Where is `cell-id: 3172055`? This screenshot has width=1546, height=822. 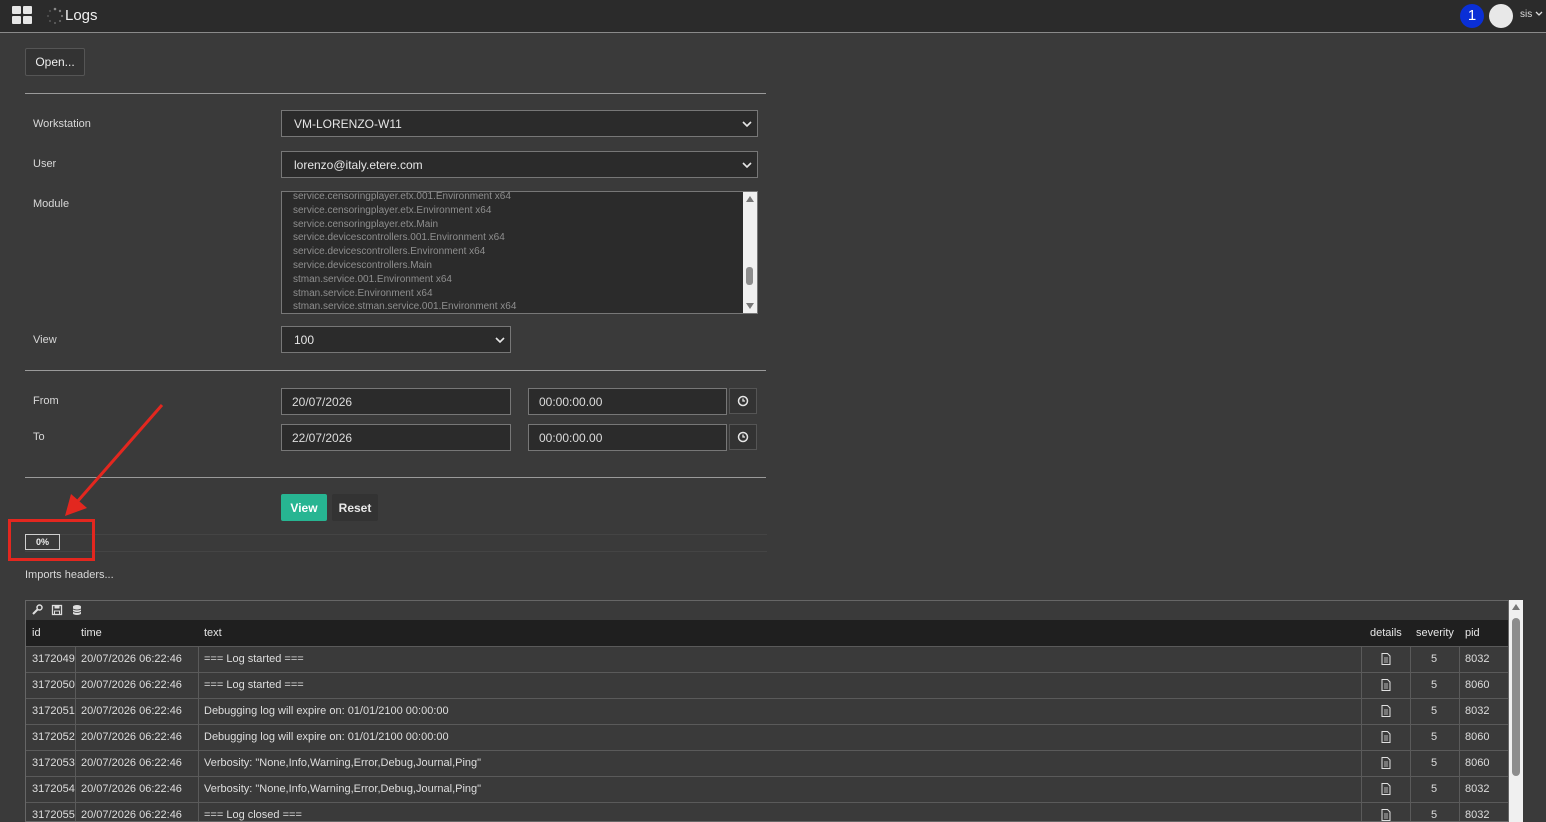
cell-id: 3172055 is located at coordinates (53, 815).